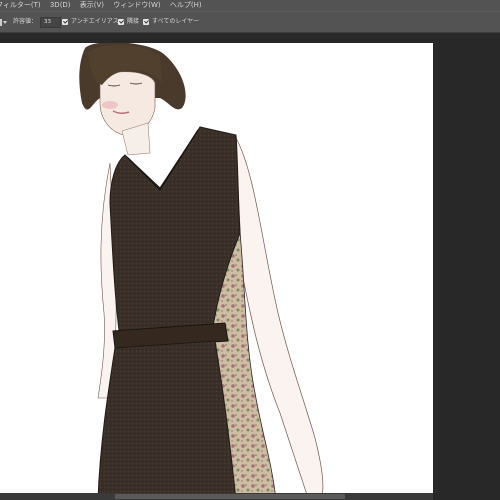 Image resolution: width=500 pixels, height=500 pixels. I want to click on tool-preset-picker, so click(3, 22).